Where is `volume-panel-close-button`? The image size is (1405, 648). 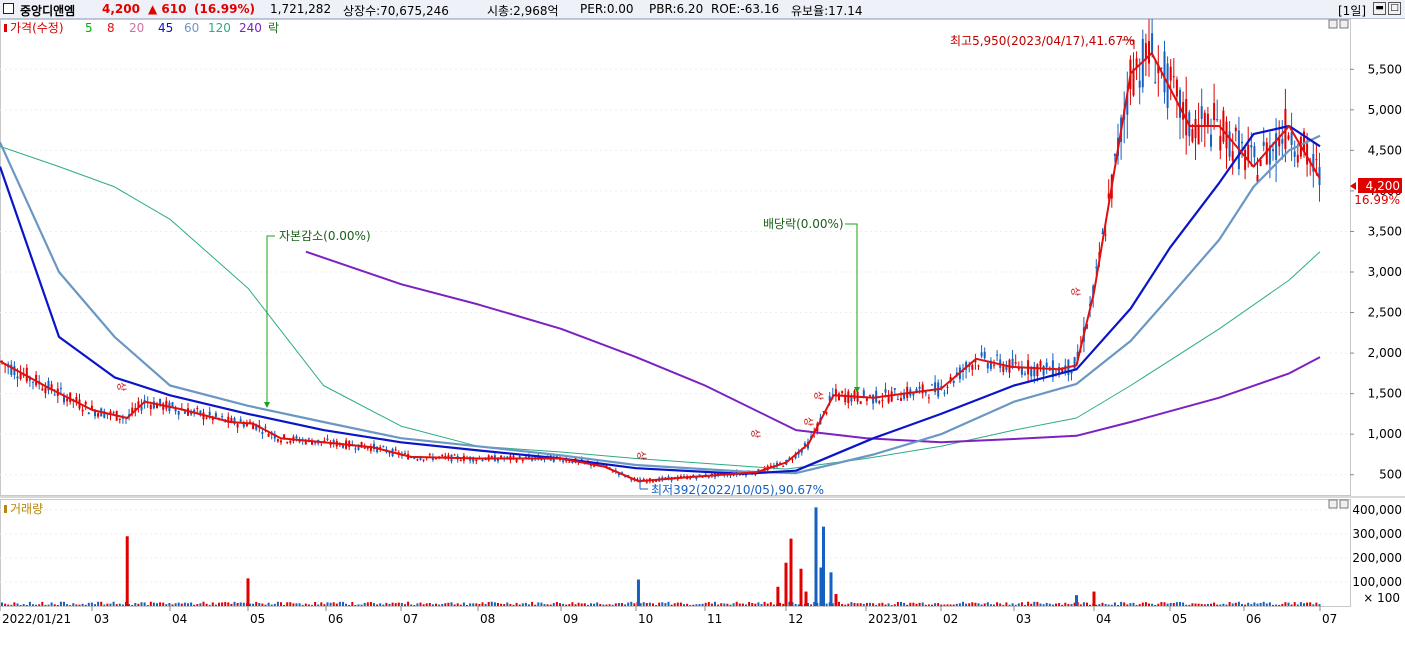 volume-panel-close-button is located at coordinates (1344, 504).